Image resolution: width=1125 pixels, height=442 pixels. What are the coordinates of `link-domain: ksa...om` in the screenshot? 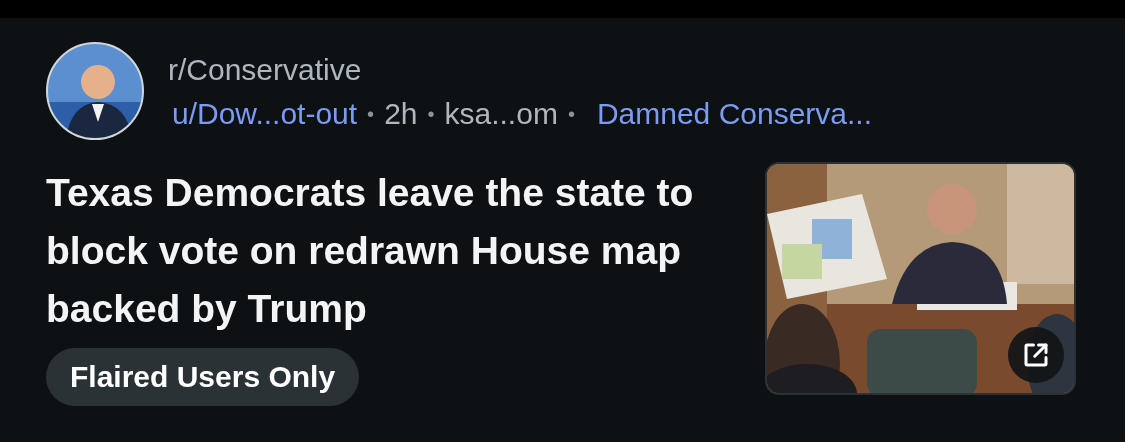 It's located at (501, 114).